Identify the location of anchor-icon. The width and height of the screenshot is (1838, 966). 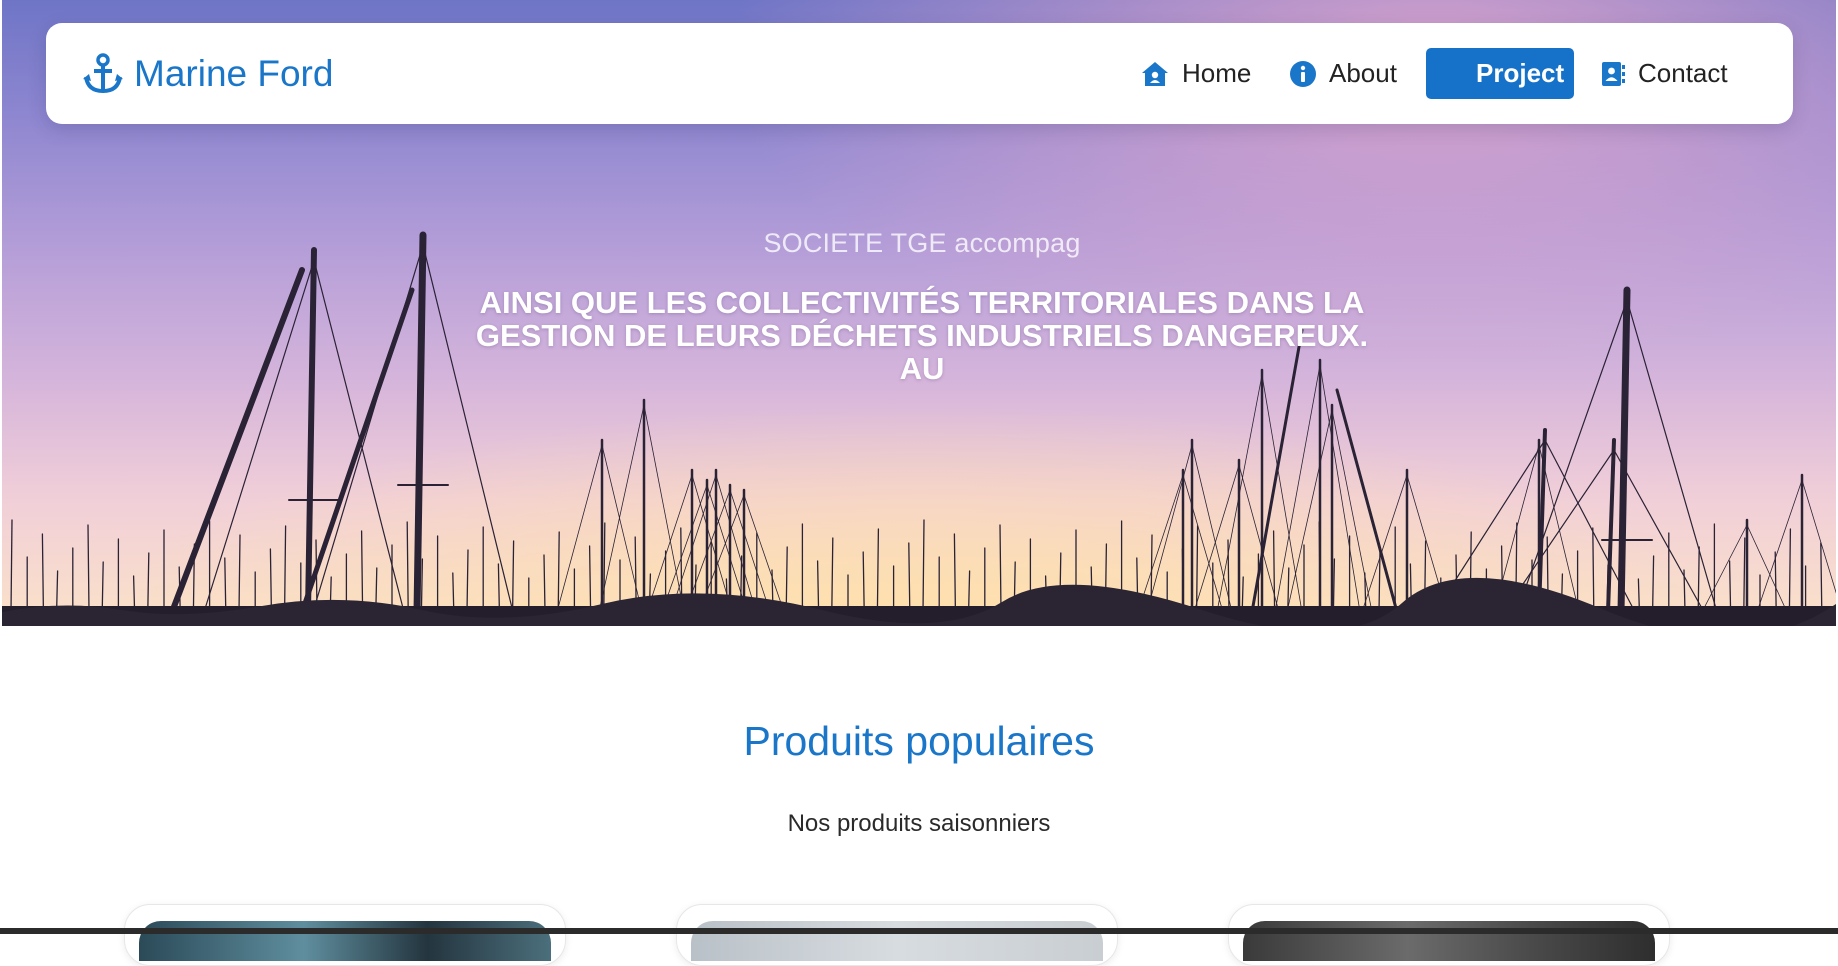
(103, 74).